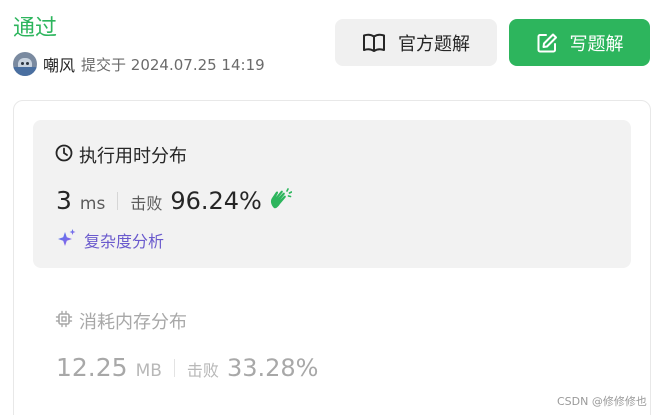 This screenshot has height=415, width=660. Describe the element at coordinates (92, 367) in the screenshot. I see `memory-value: 12.25` at that location.